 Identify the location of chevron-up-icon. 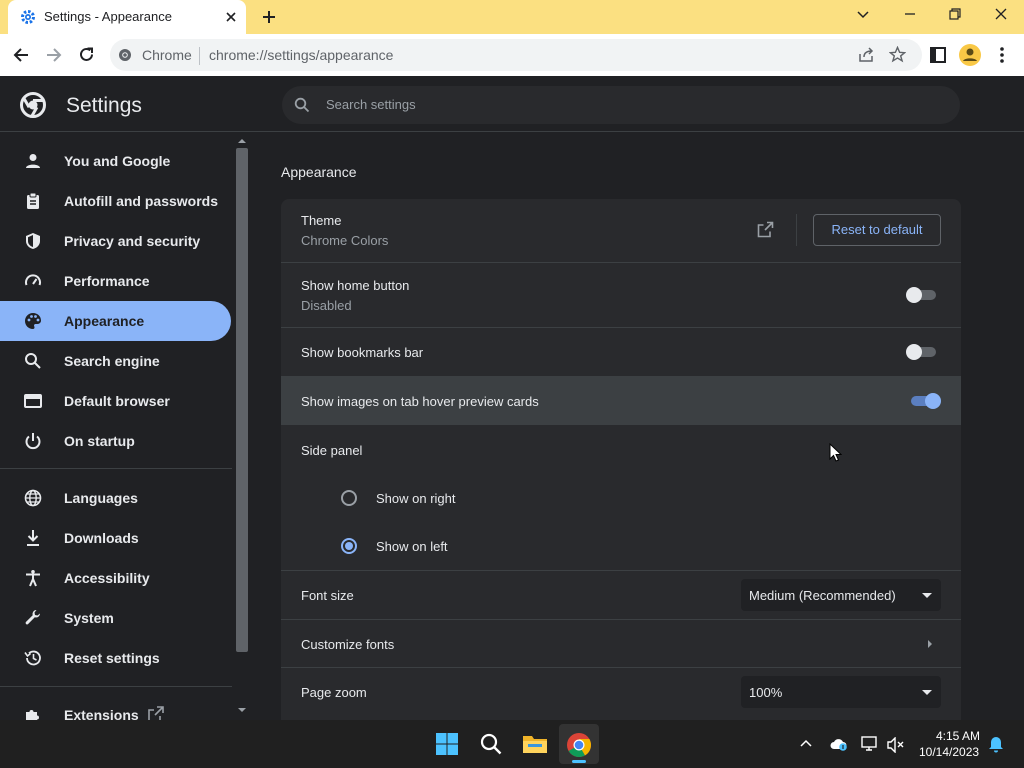
(806, 743).